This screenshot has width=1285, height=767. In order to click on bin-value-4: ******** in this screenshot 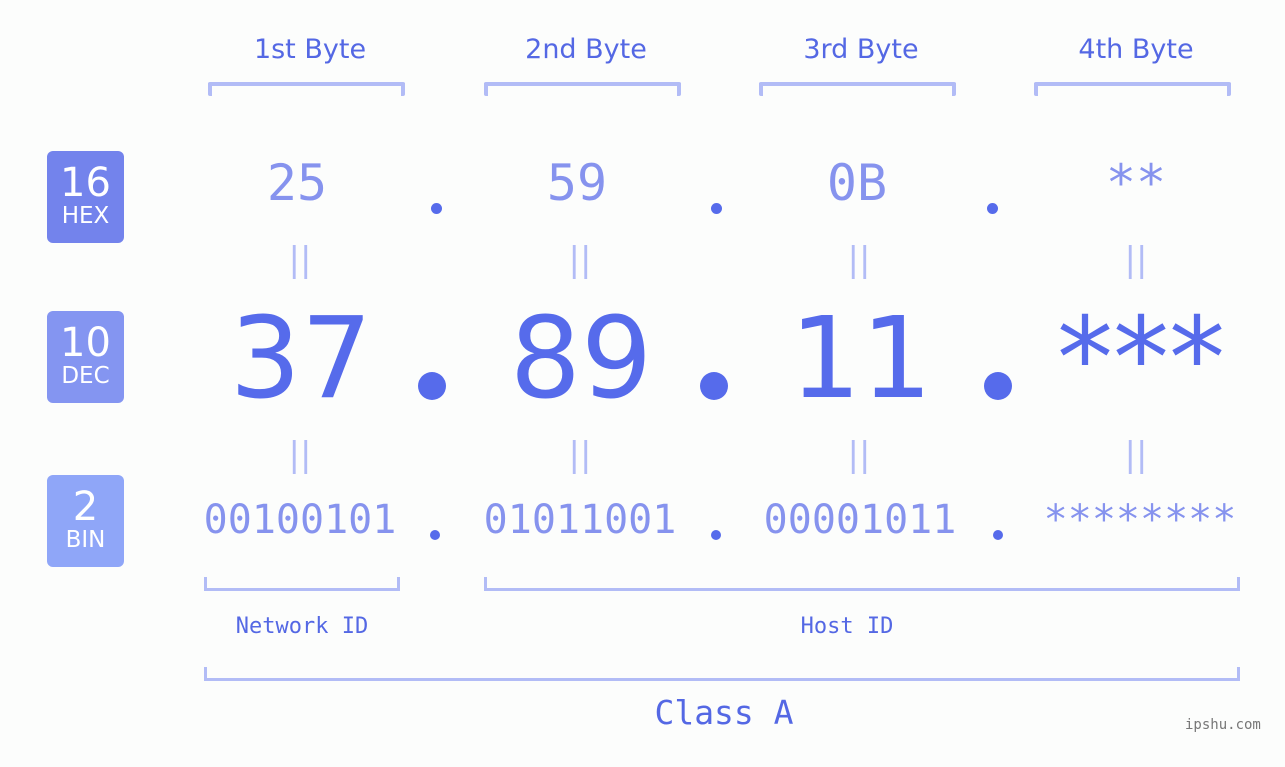, I will do `click(1140, 520)`.